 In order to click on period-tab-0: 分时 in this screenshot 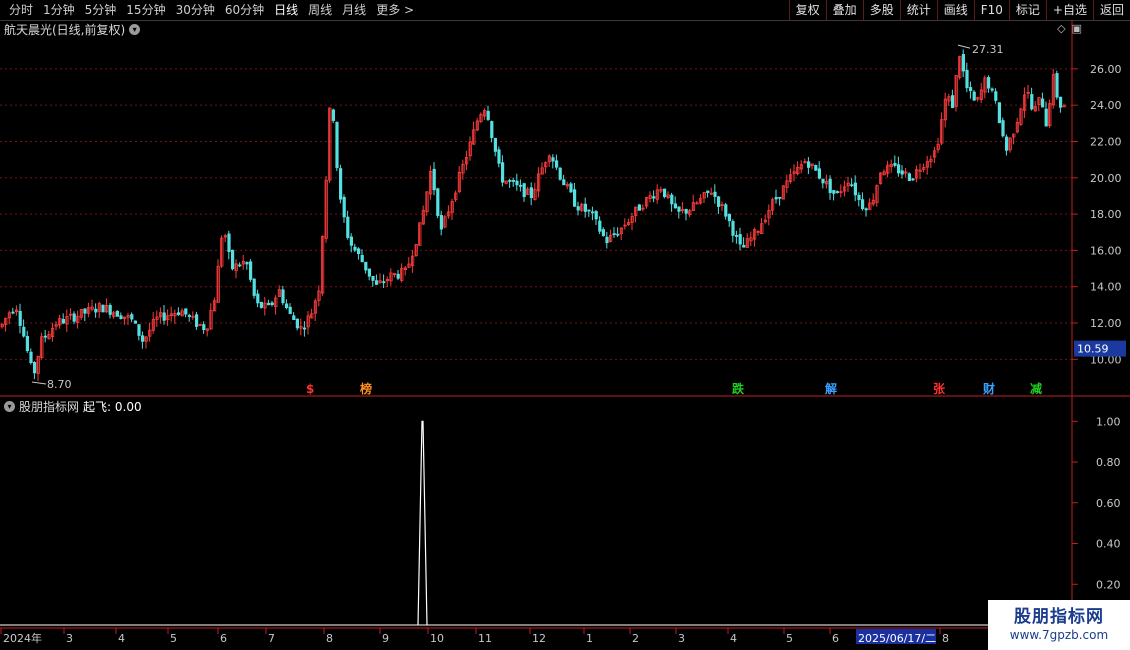, I will do `click(21, 10)`.